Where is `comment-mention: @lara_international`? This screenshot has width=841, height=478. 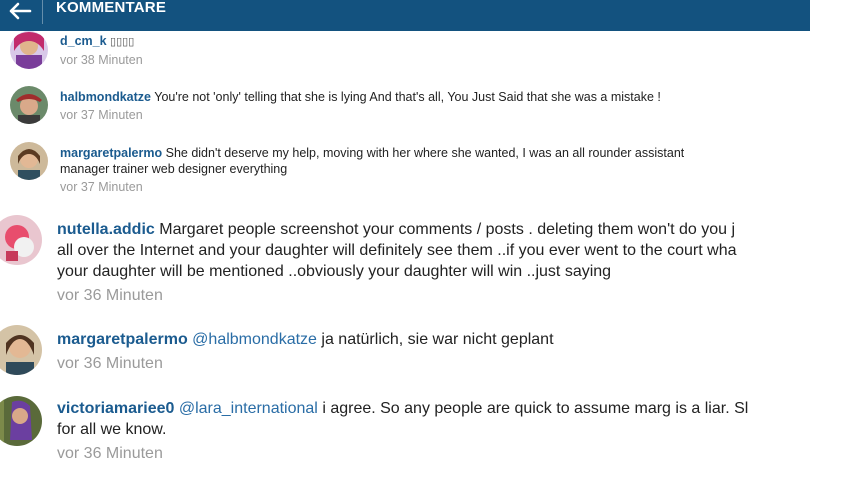
comment-mention: @lara_international is located at coordinates (248, 408).